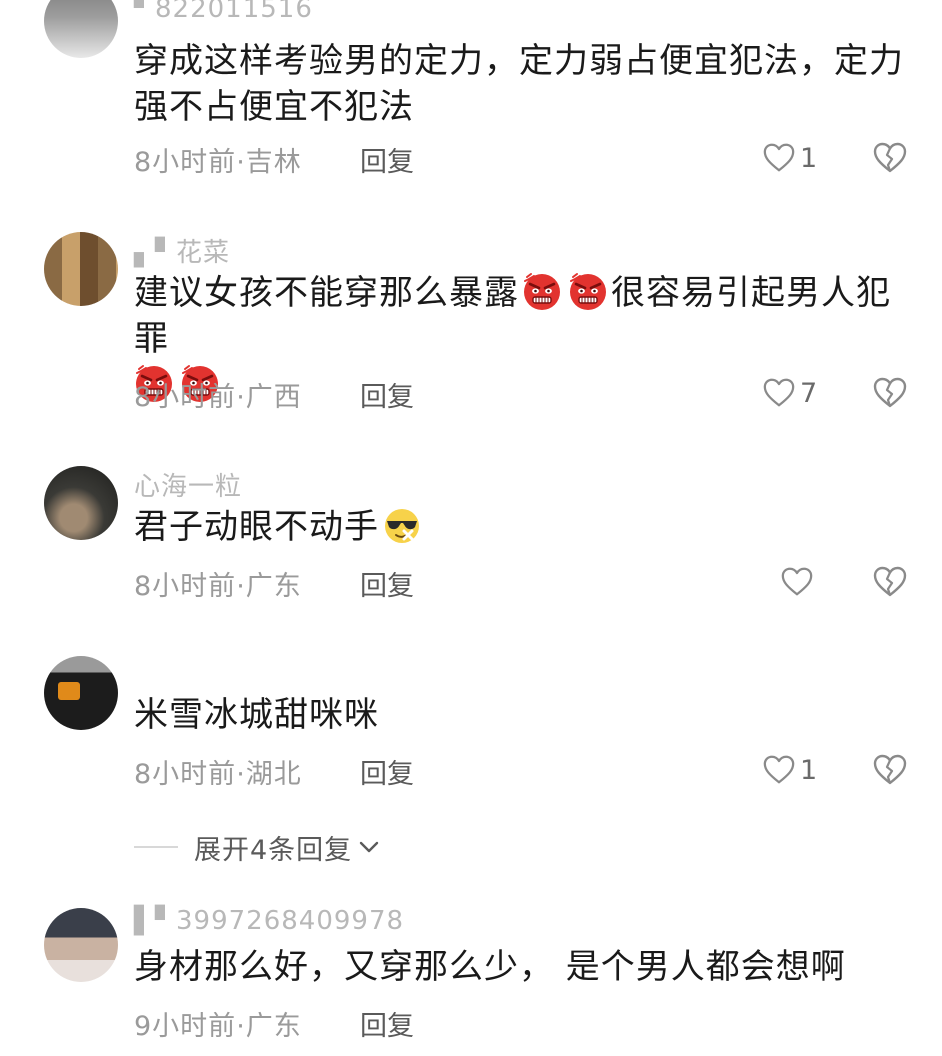 The width and height of the screenshot is (942, 1056). I want to click on like-button: 7, so click(789, 393).